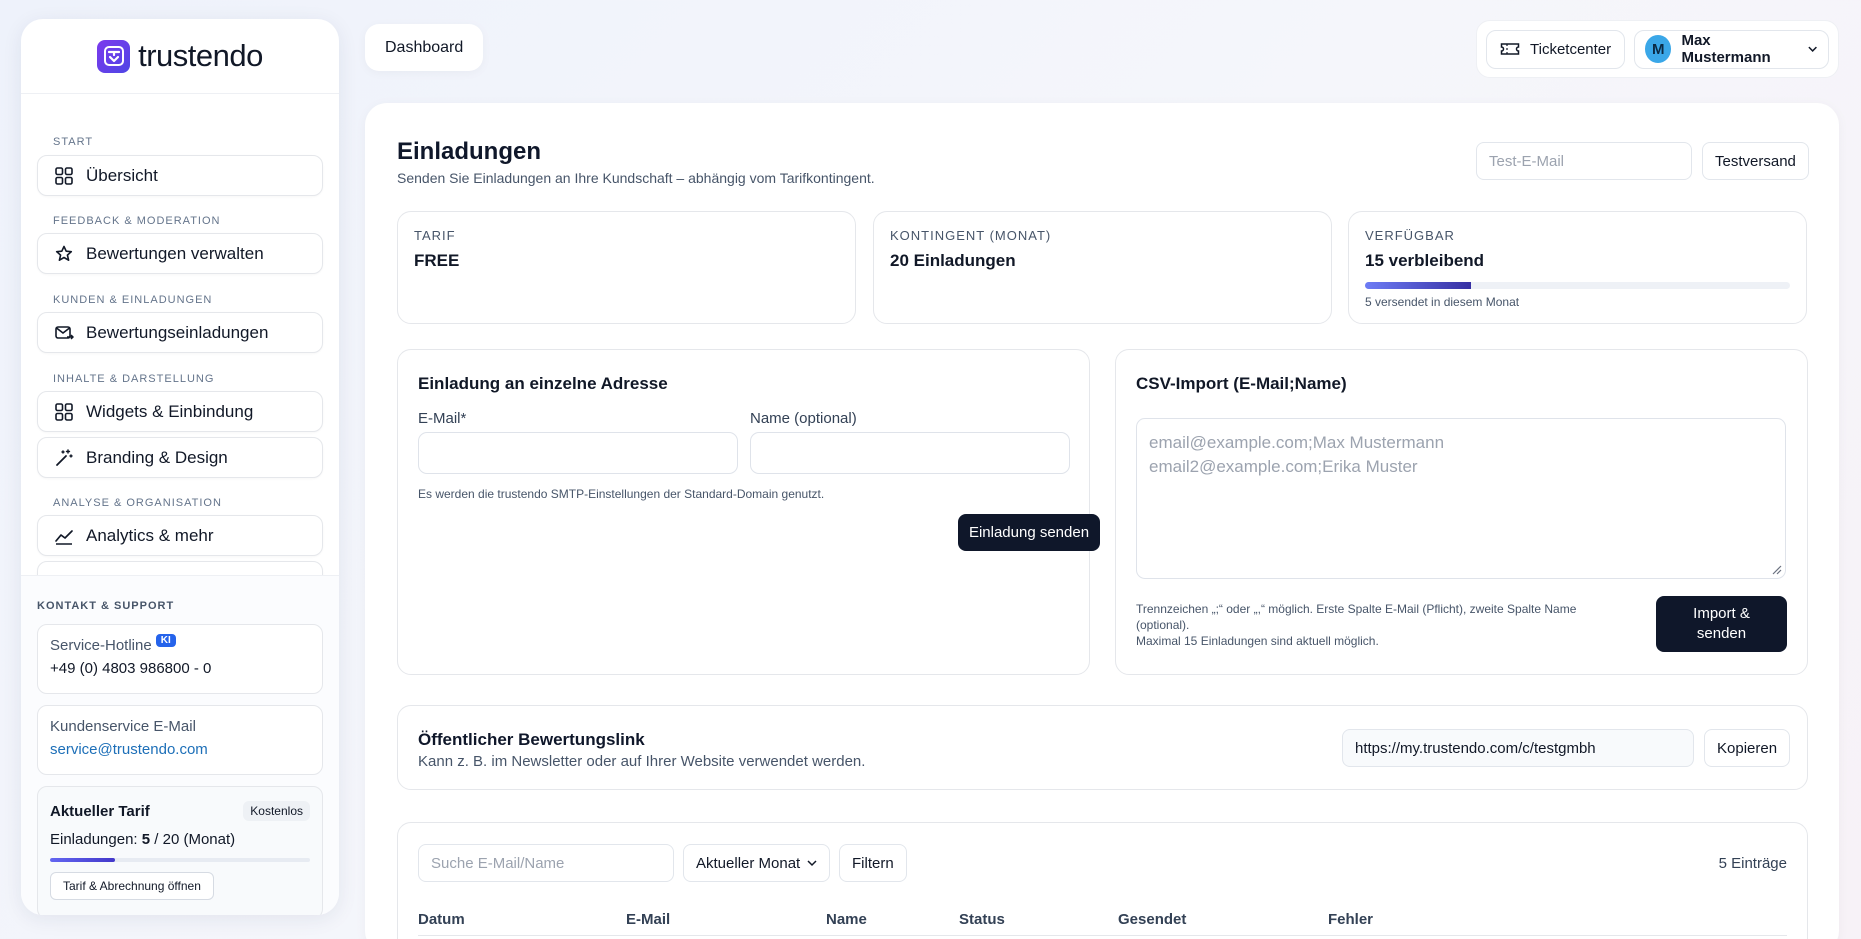 Image resolution: width=1861 pixels, height=939 pixels. What do you see at coordinates (150, 535) in the screenshot?
I see `sidebar-item-label: Analytics & mehr` at bounding box center [150, 535].